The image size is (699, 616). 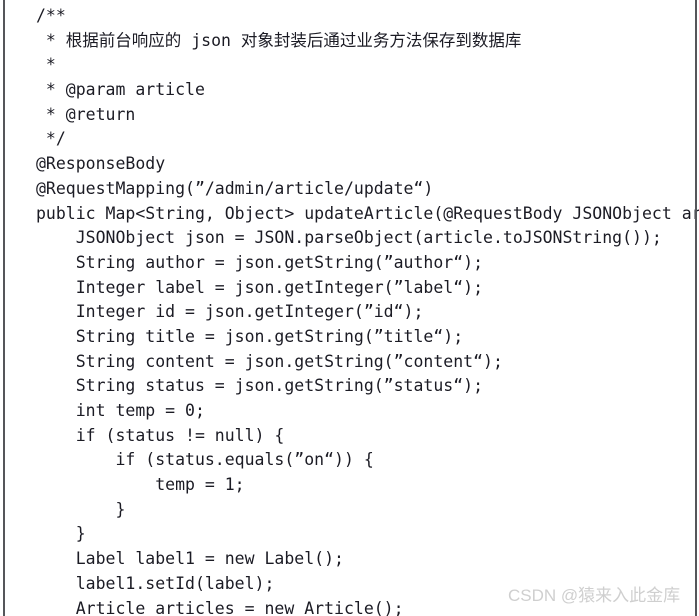 I want to click on code-line: Integer id = json.getInteger(”id“);, so click(x=230, y=312).